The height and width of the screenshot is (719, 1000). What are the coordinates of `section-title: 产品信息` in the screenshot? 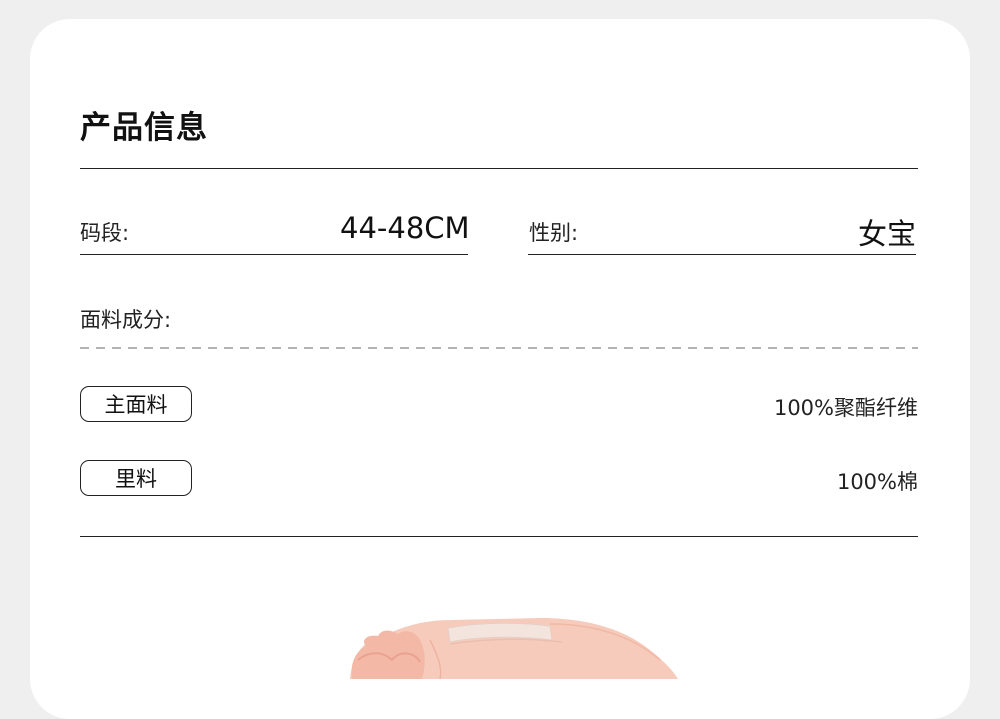 It's located at (144, 128).